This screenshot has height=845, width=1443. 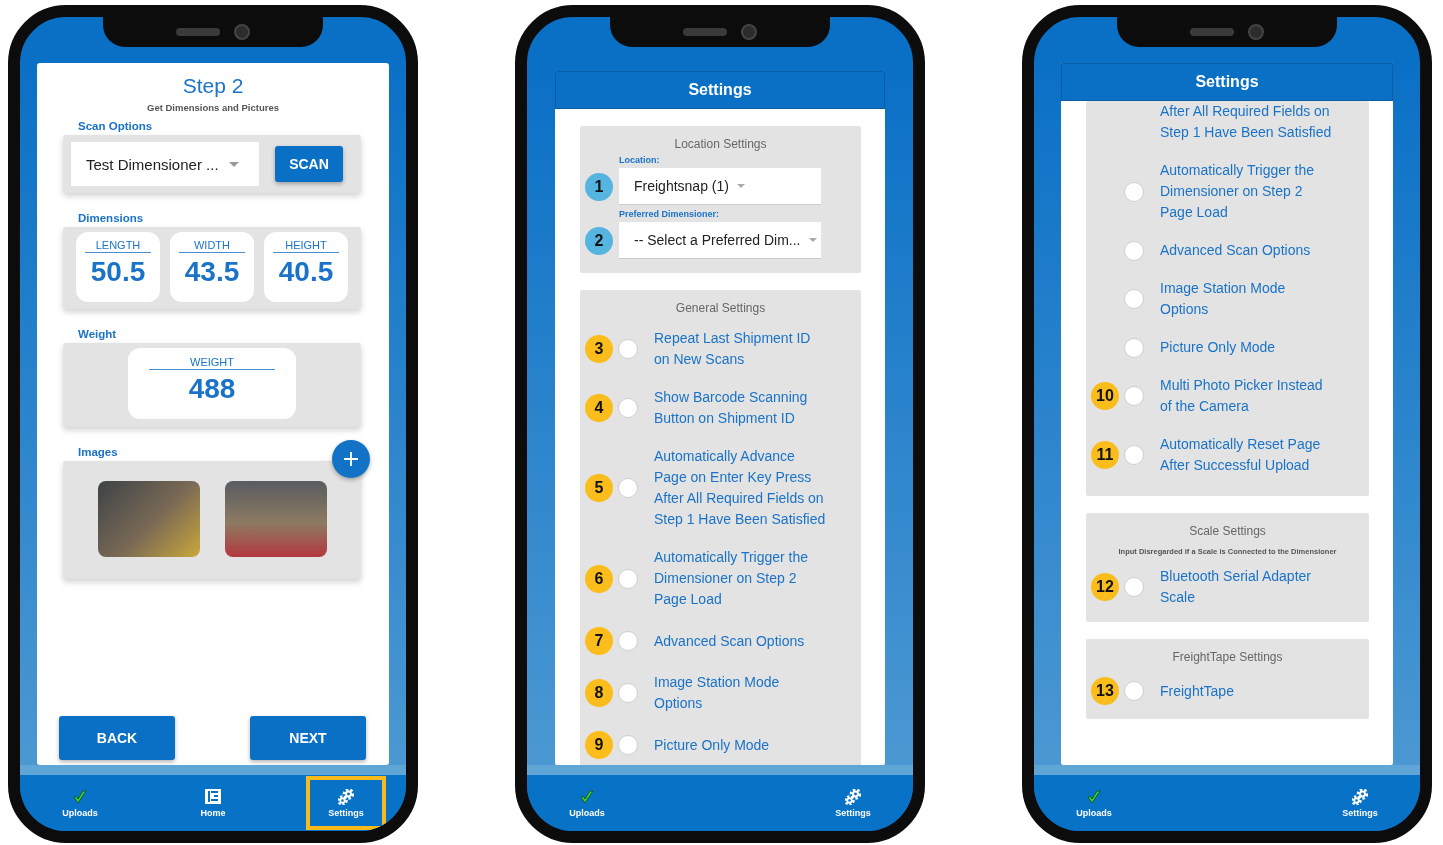 What do you see at coordinates (1197, 691) in the screenshot?
I see `setting-label: FreightTape` at bounding box center [1197, 691].